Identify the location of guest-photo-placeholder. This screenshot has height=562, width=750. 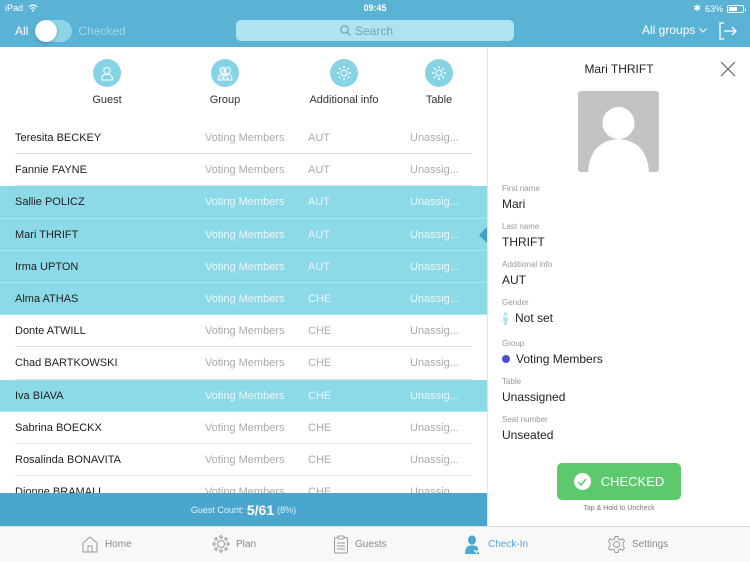
(618, 131).